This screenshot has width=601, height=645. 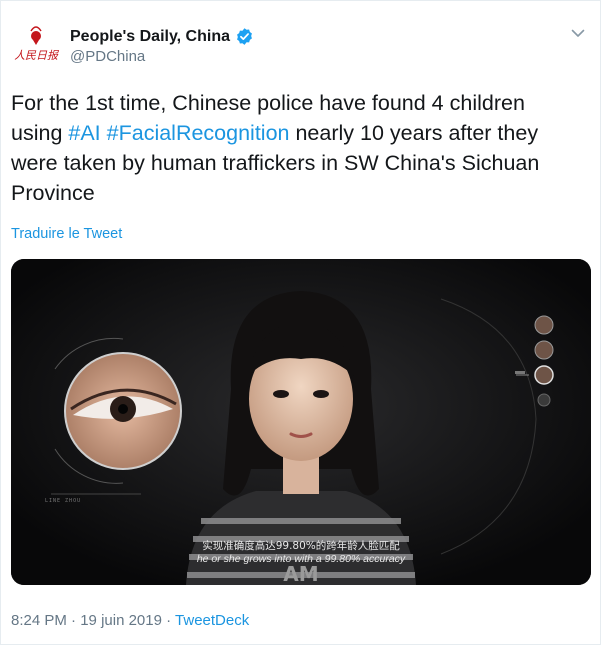 What do you see at coordinates (301, 546) in the screenshot?
I see `video-caption-chinese: 实现准确度高达99.80%的跨年龄人脸匹配` at bounding box center [301, 546].